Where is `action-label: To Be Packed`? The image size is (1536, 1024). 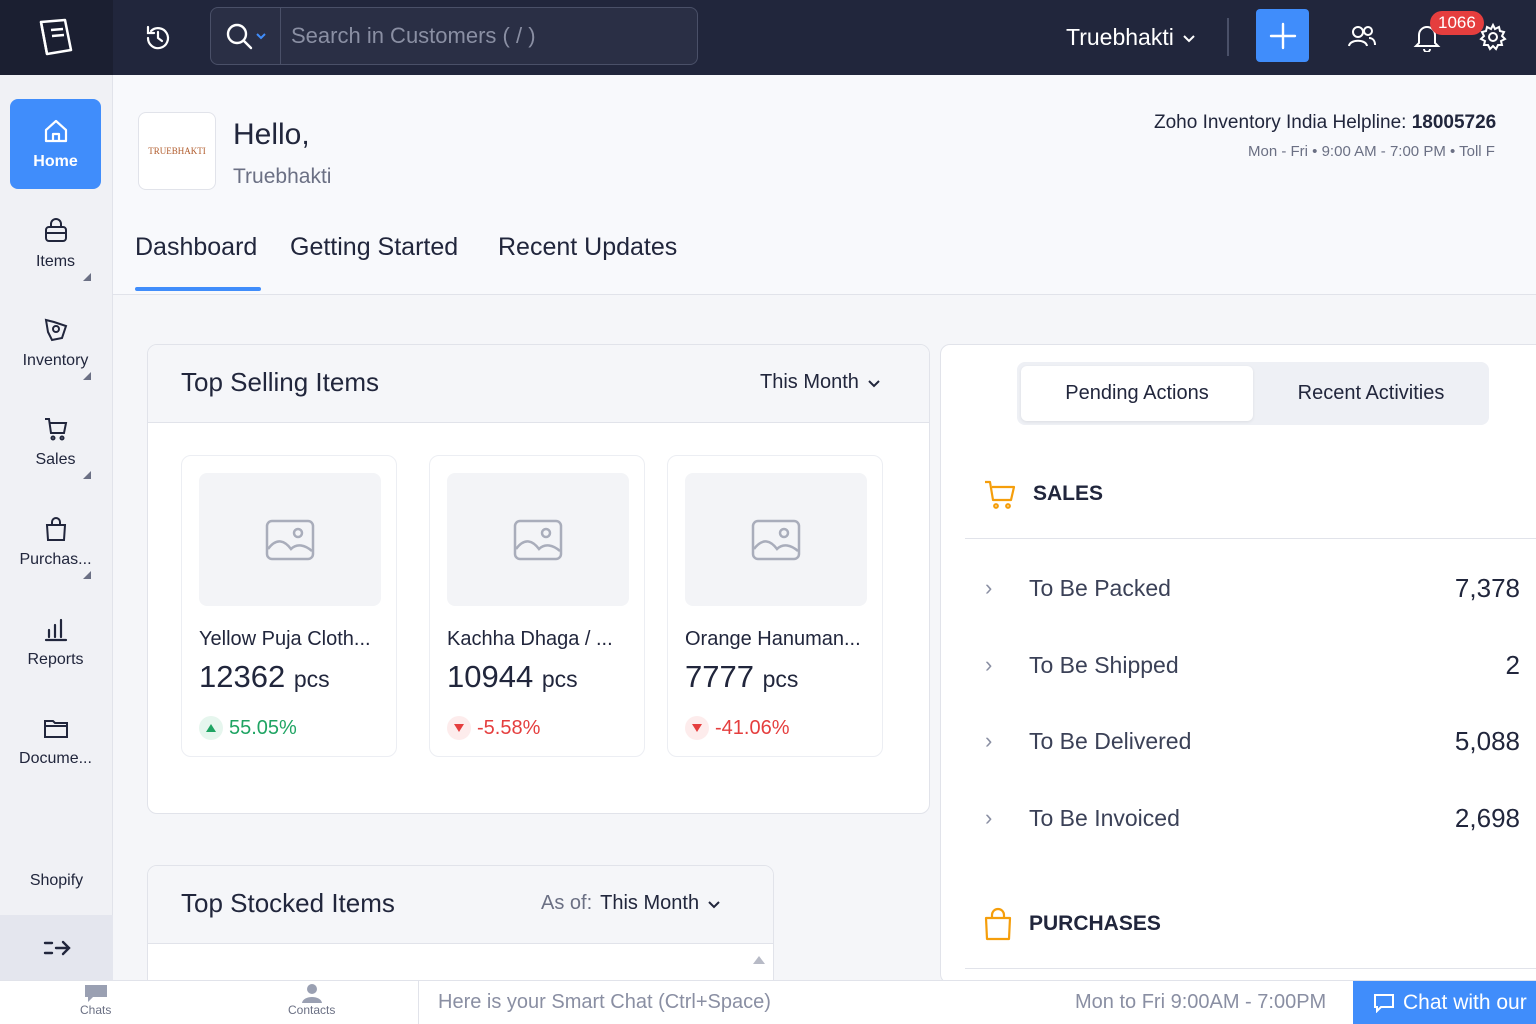 action-label: To Be Packed is located at coordinates (1100, 587).